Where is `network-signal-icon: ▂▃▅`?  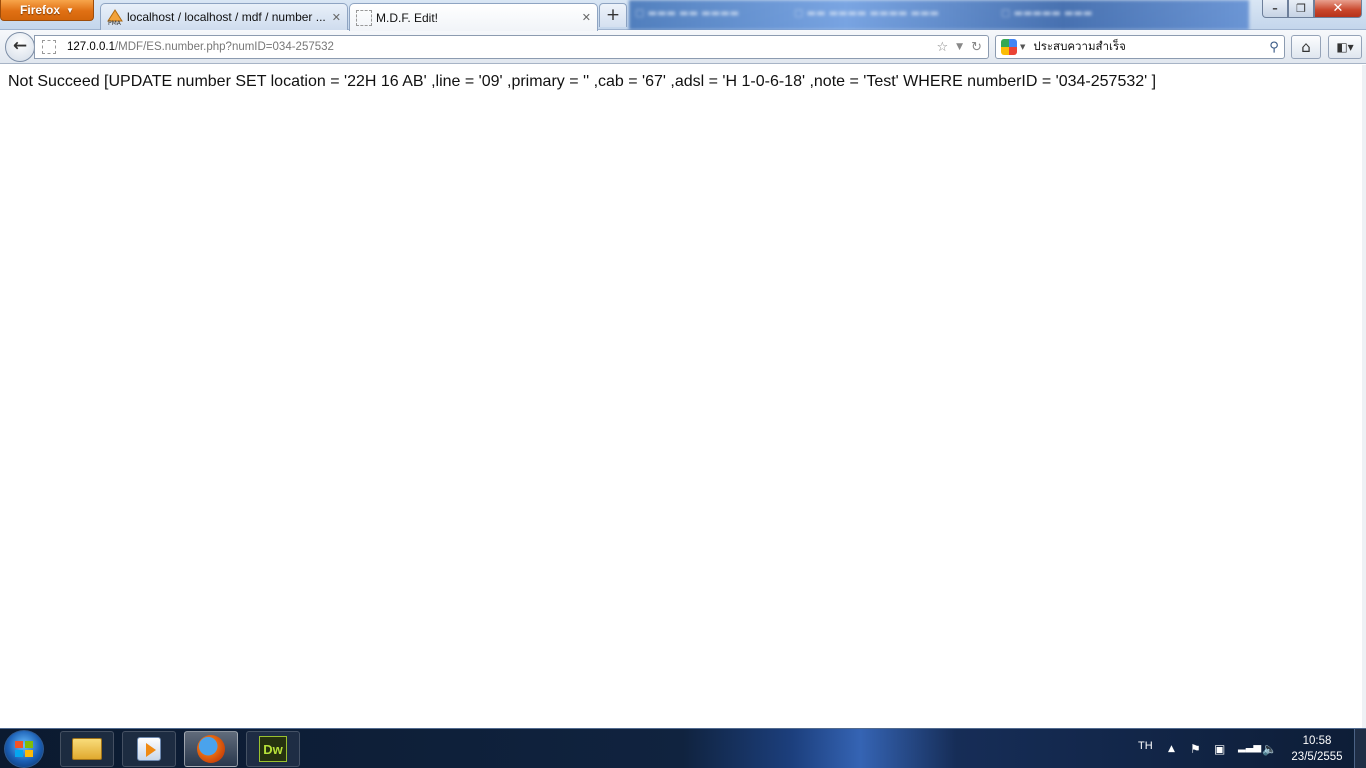 network-signal-icon: ▂▃▅ is located at coordinates (1249, 747).